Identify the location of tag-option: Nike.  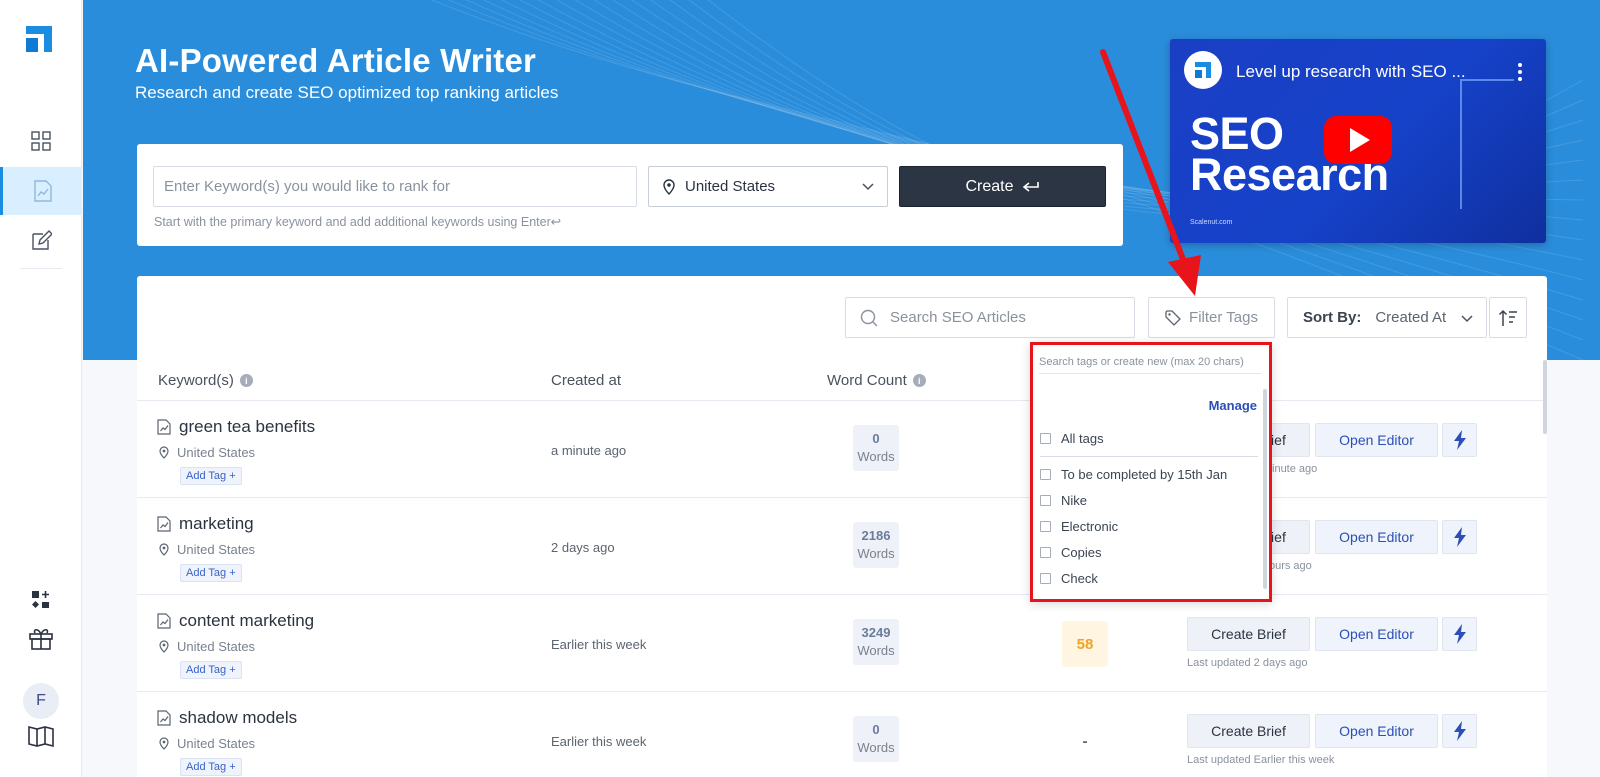
(1063, 500).